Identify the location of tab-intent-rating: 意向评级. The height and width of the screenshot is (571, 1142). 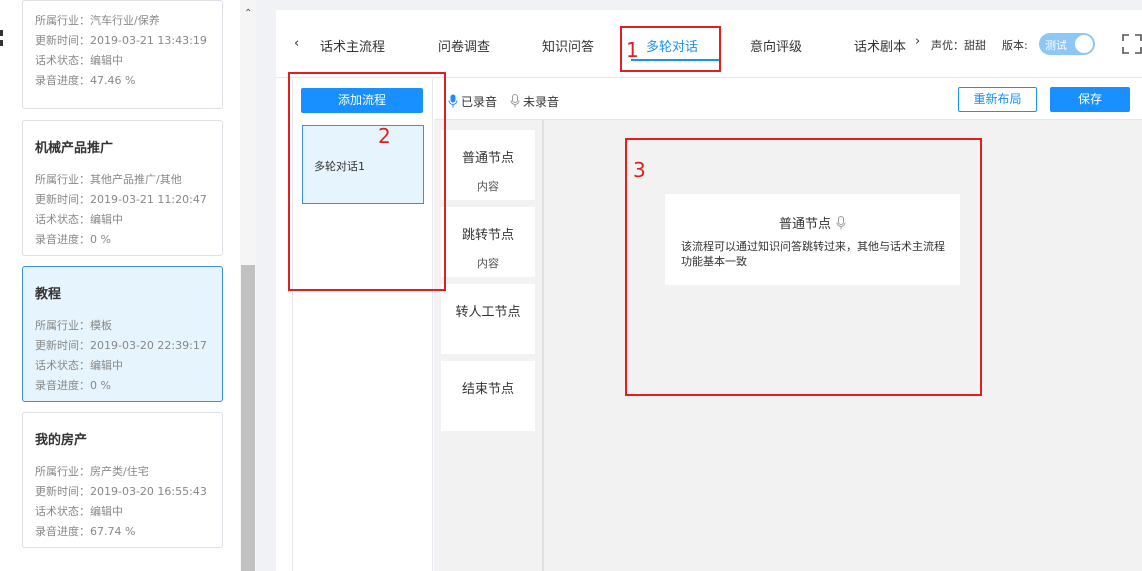
(776, 45).